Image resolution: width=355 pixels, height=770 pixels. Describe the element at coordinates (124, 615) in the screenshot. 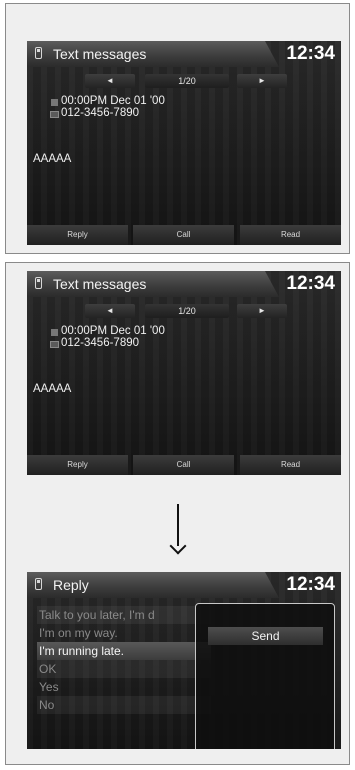

I see `reply-option: Talk to you later, I'm d` at that location.